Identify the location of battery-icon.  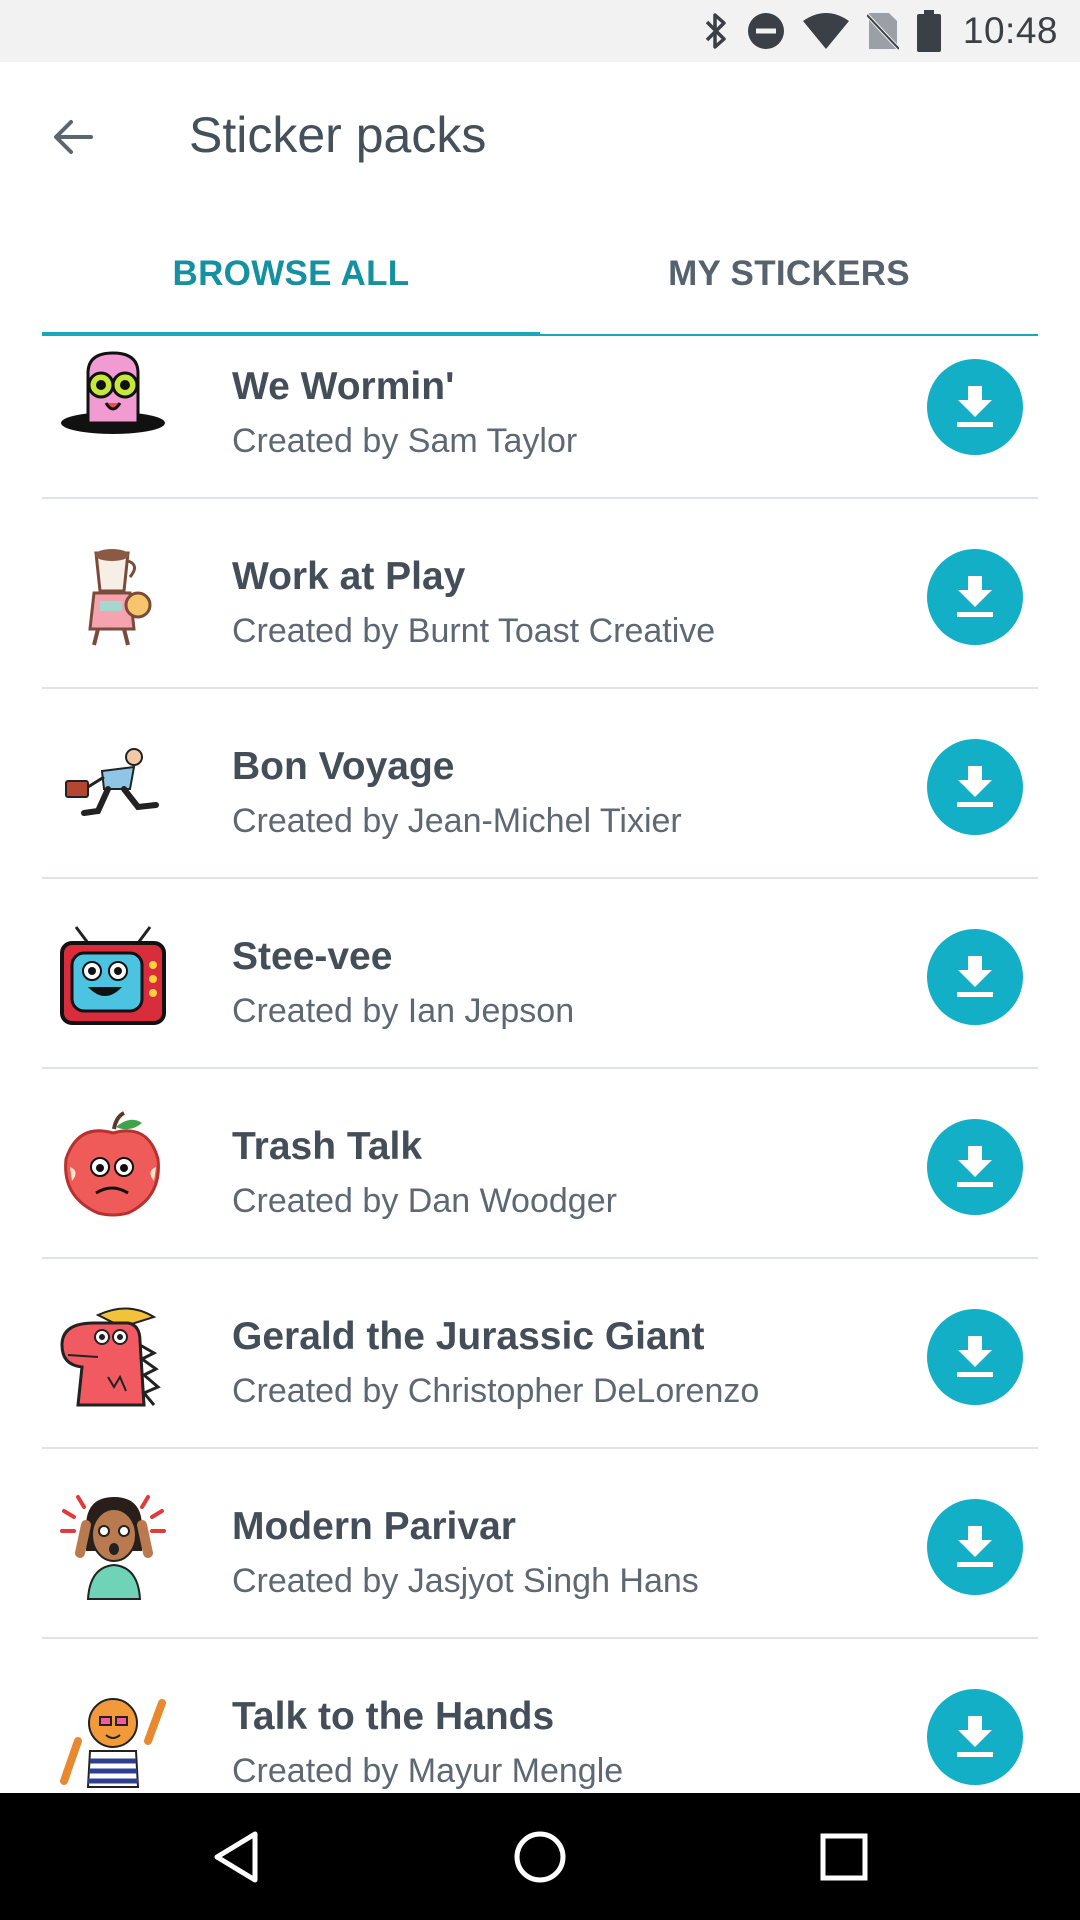
(928, 31).